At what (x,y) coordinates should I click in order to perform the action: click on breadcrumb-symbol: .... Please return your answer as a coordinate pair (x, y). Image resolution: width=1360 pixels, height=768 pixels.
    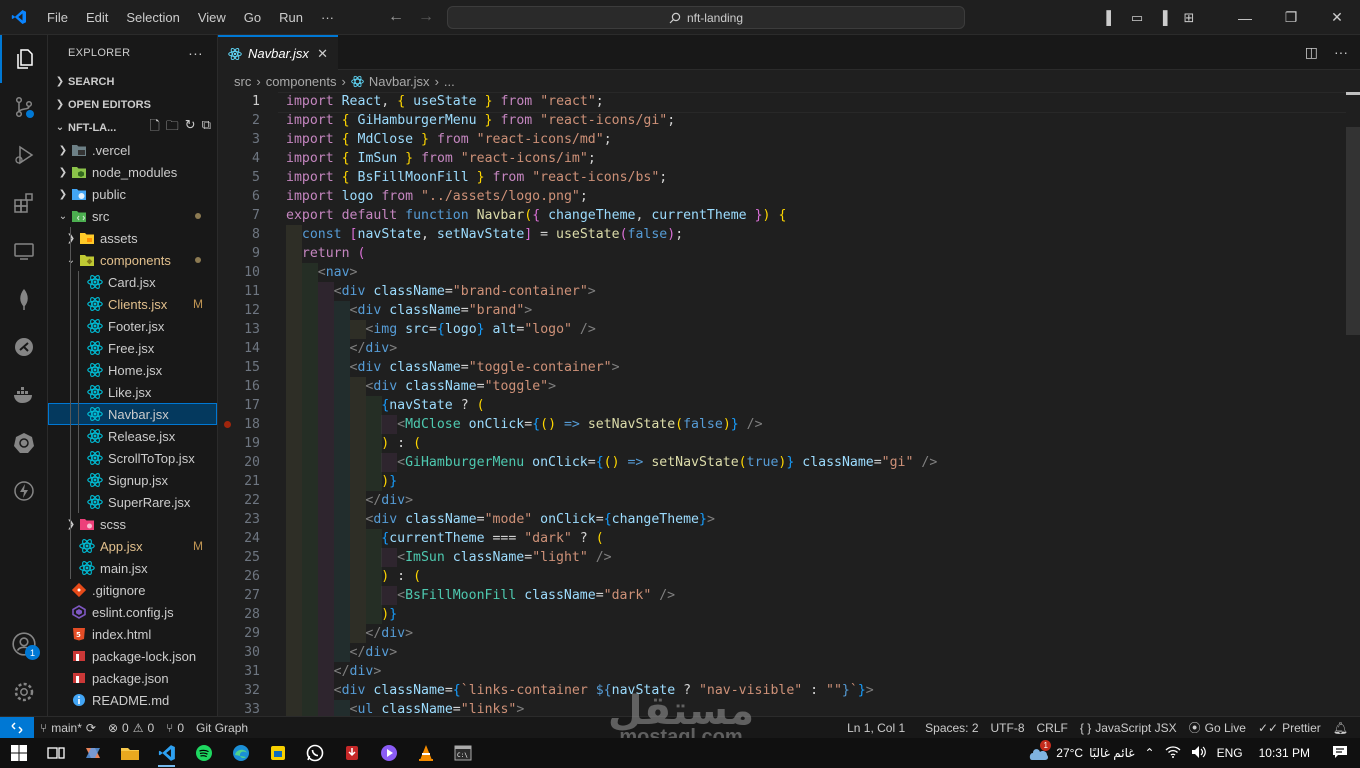
    Looking at the image, I should click on (449, 81).